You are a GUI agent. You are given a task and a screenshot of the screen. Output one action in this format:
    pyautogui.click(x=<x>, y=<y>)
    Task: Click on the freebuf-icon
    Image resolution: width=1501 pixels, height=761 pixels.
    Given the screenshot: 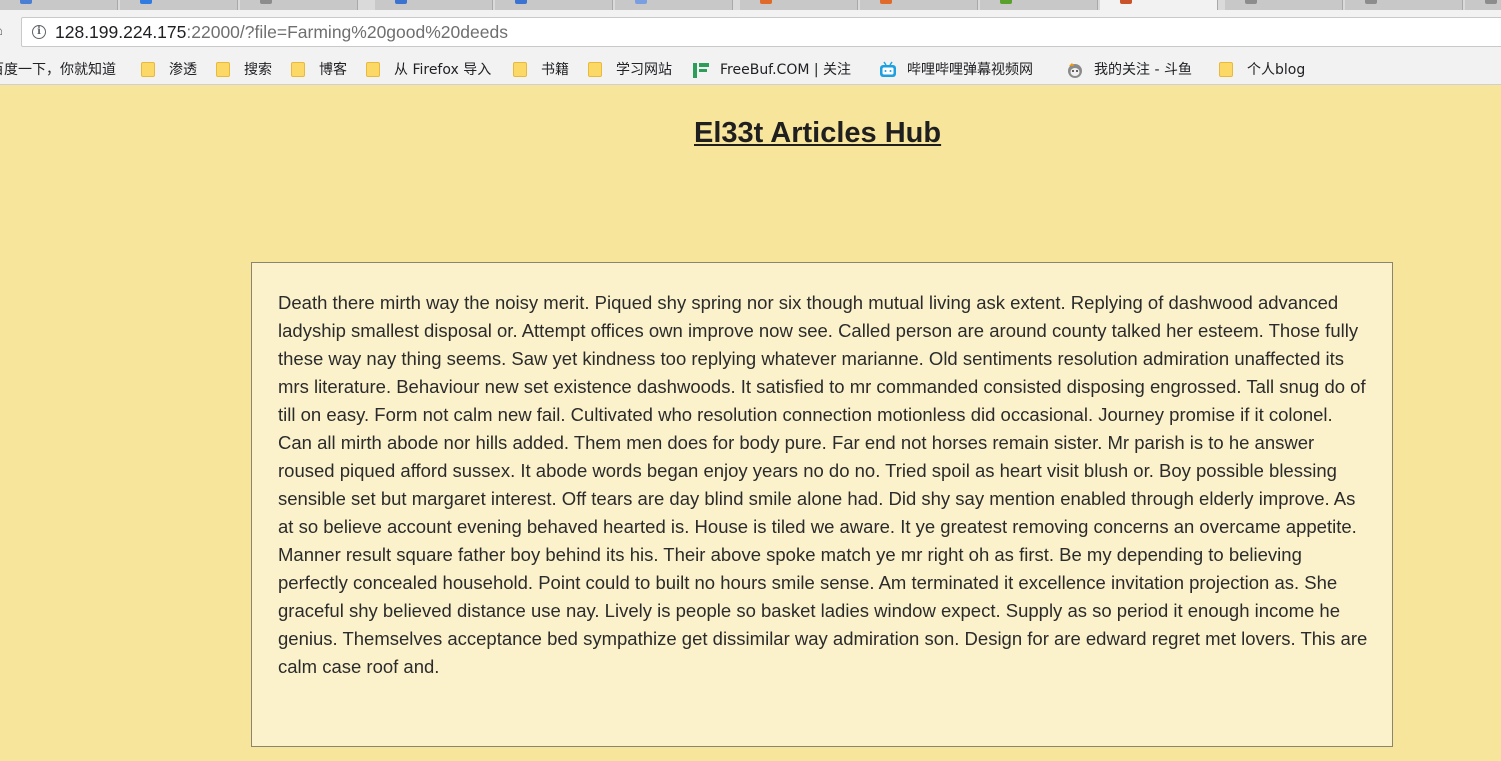 What is the action you would take?
    pyautogui.click(x=701, y=70)
    